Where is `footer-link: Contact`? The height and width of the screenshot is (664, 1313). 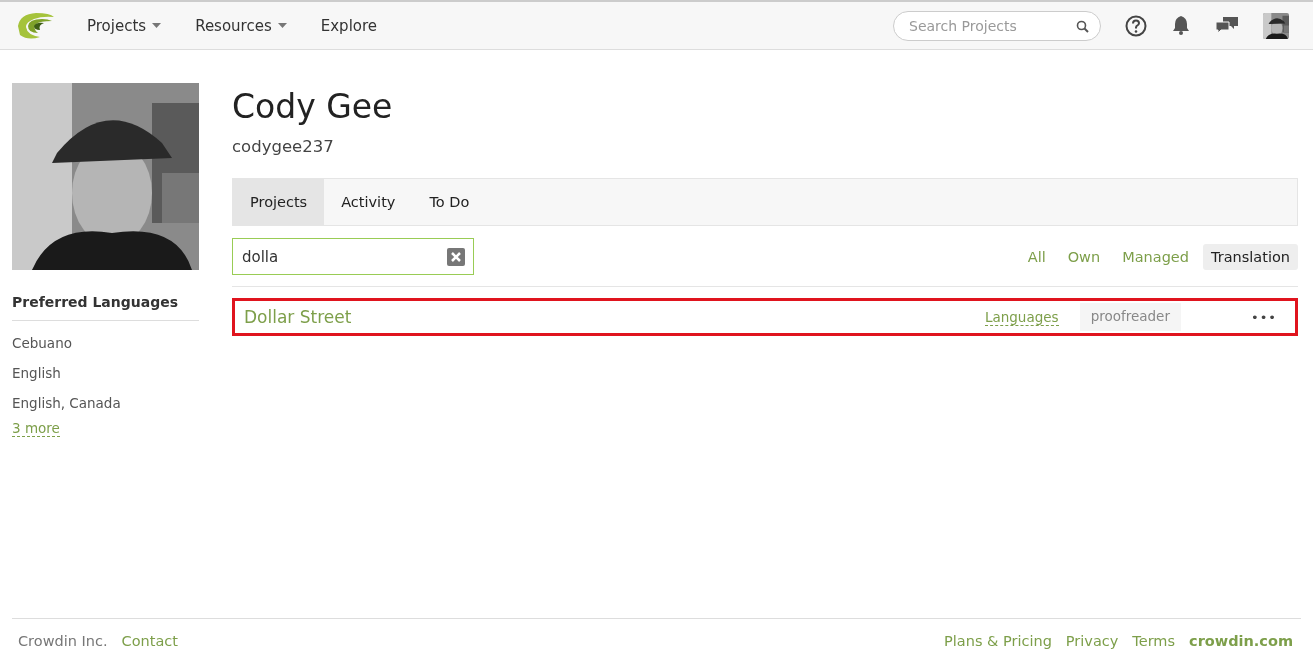 footer-link: Contact is located at coordinates (149, 641).